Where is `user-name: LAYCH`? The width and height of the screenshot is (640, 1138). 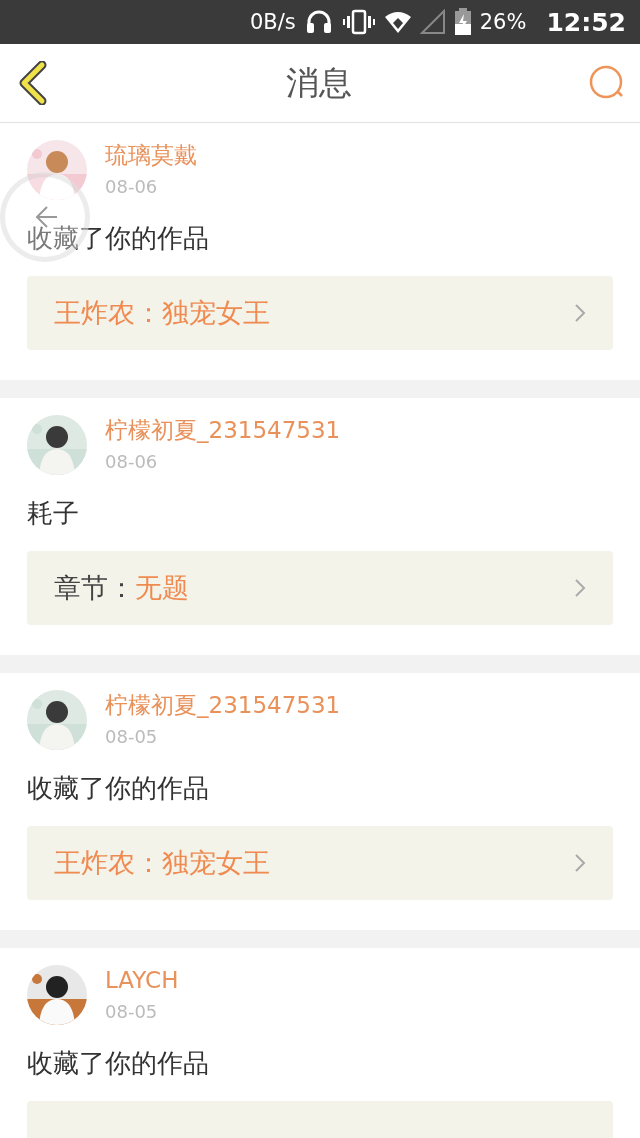 user-name: LAYCH is located at coordinates (142, 980).